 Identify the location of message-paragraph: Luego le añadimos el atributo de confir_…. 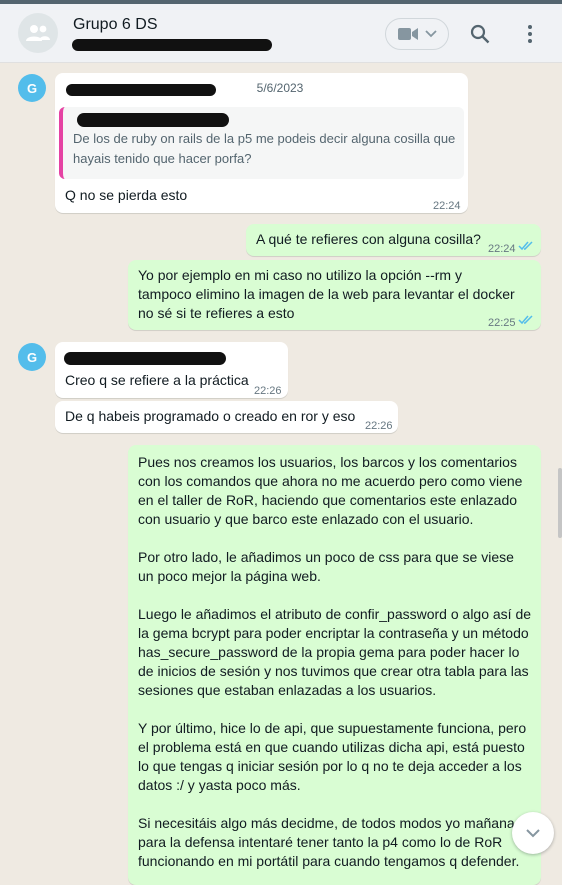
(335, 652).